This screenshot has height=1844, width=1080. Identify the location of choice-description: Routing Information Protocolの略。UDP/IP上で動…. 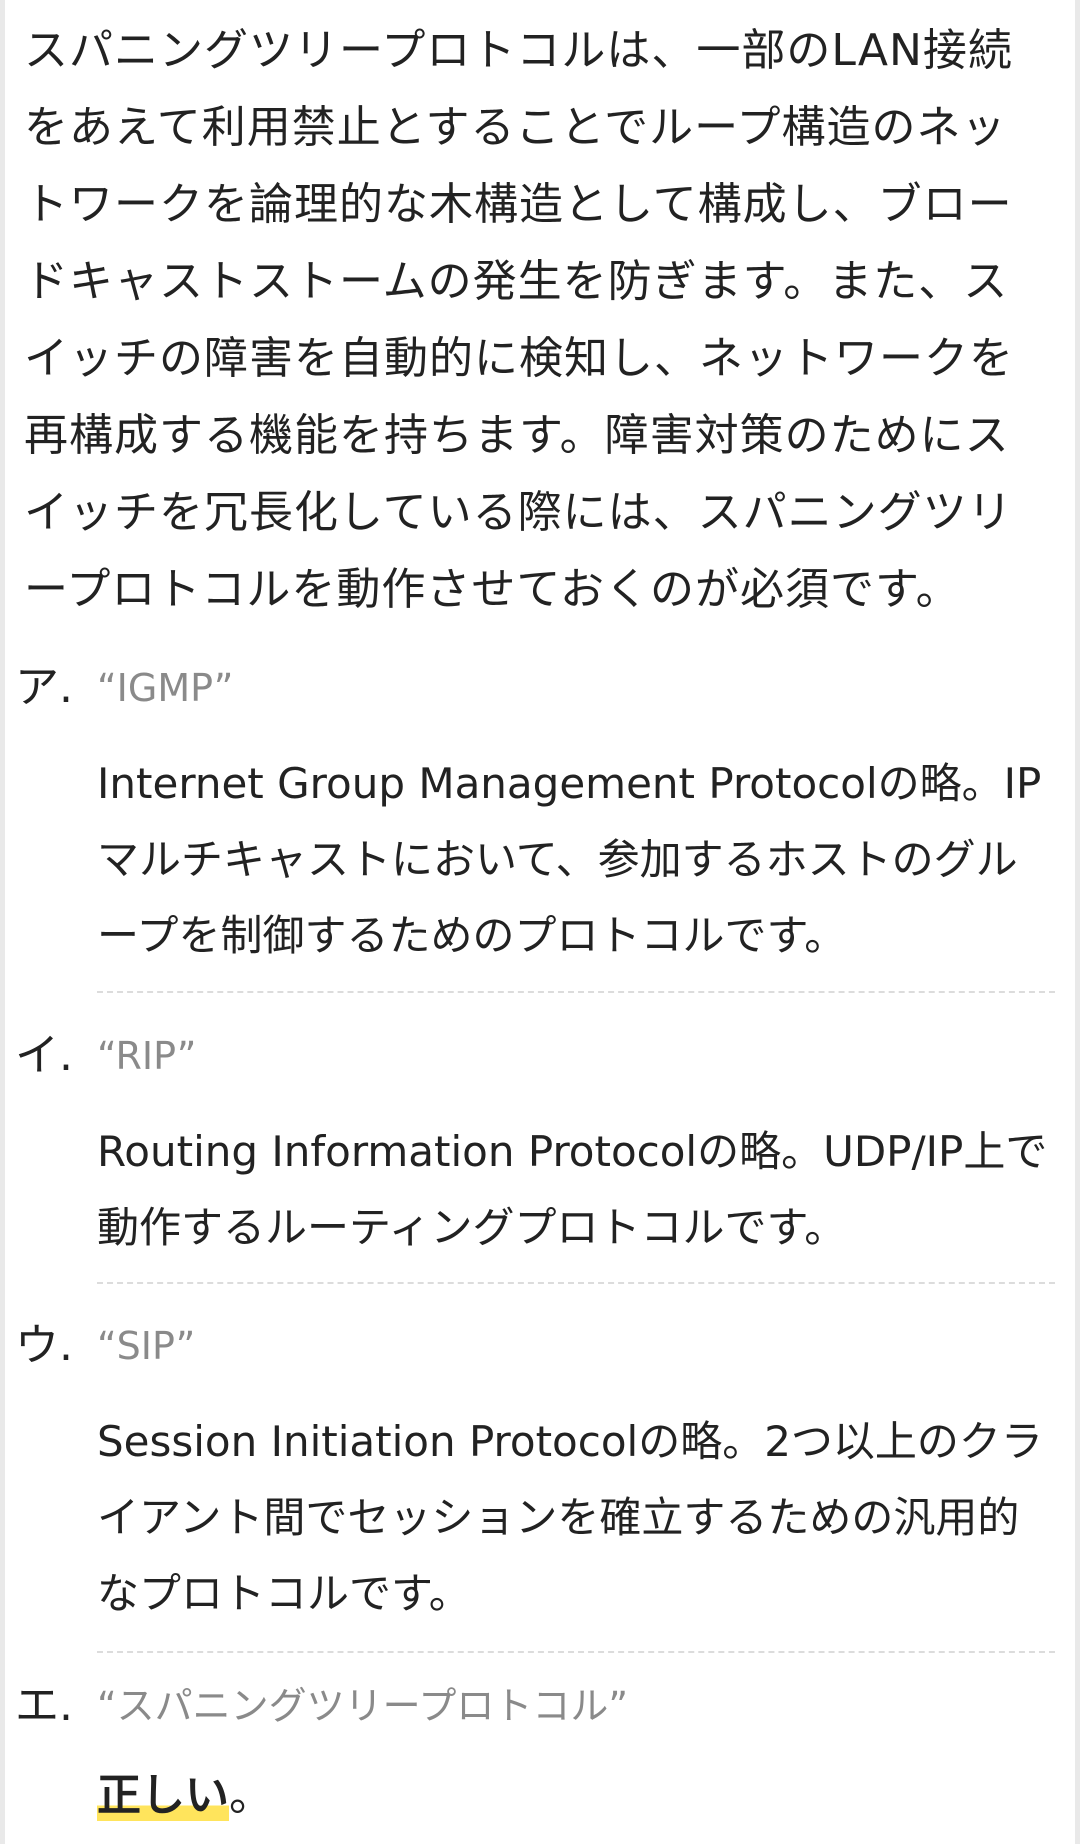
(572, 1189).